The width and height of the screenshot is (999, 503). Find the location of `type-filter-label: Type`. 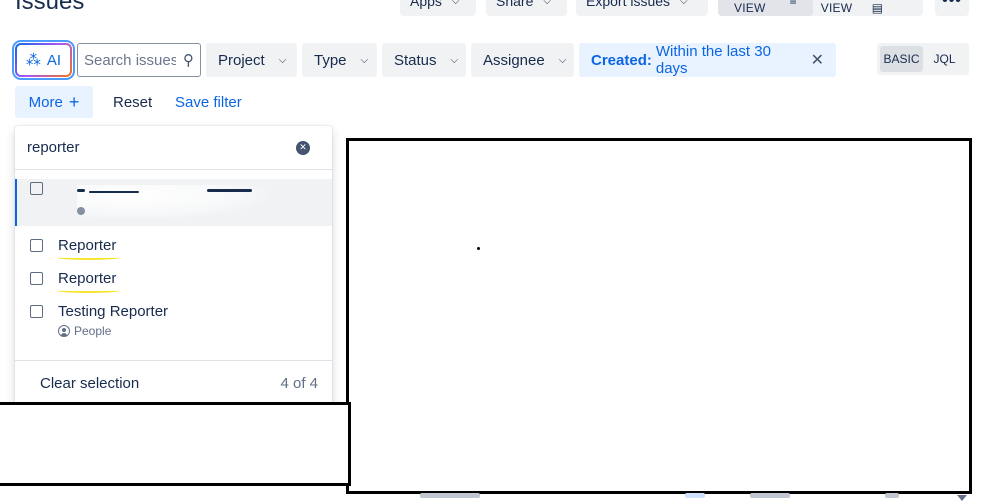

type-filter-label: Type is located at coordinates (330, 60).